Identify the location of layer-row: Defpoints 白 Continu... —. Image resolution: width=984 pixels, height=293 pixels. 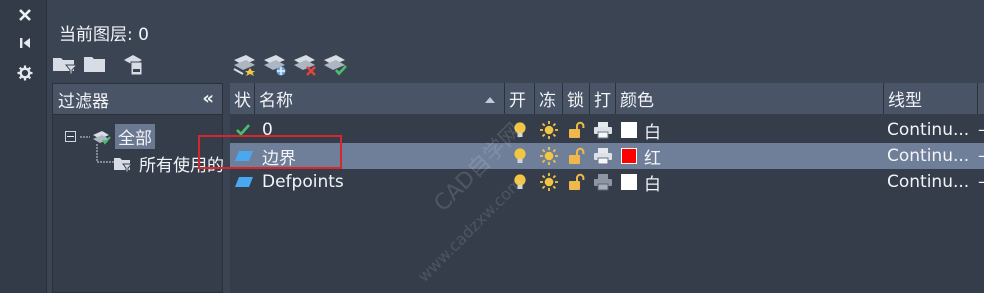
(607, 182).